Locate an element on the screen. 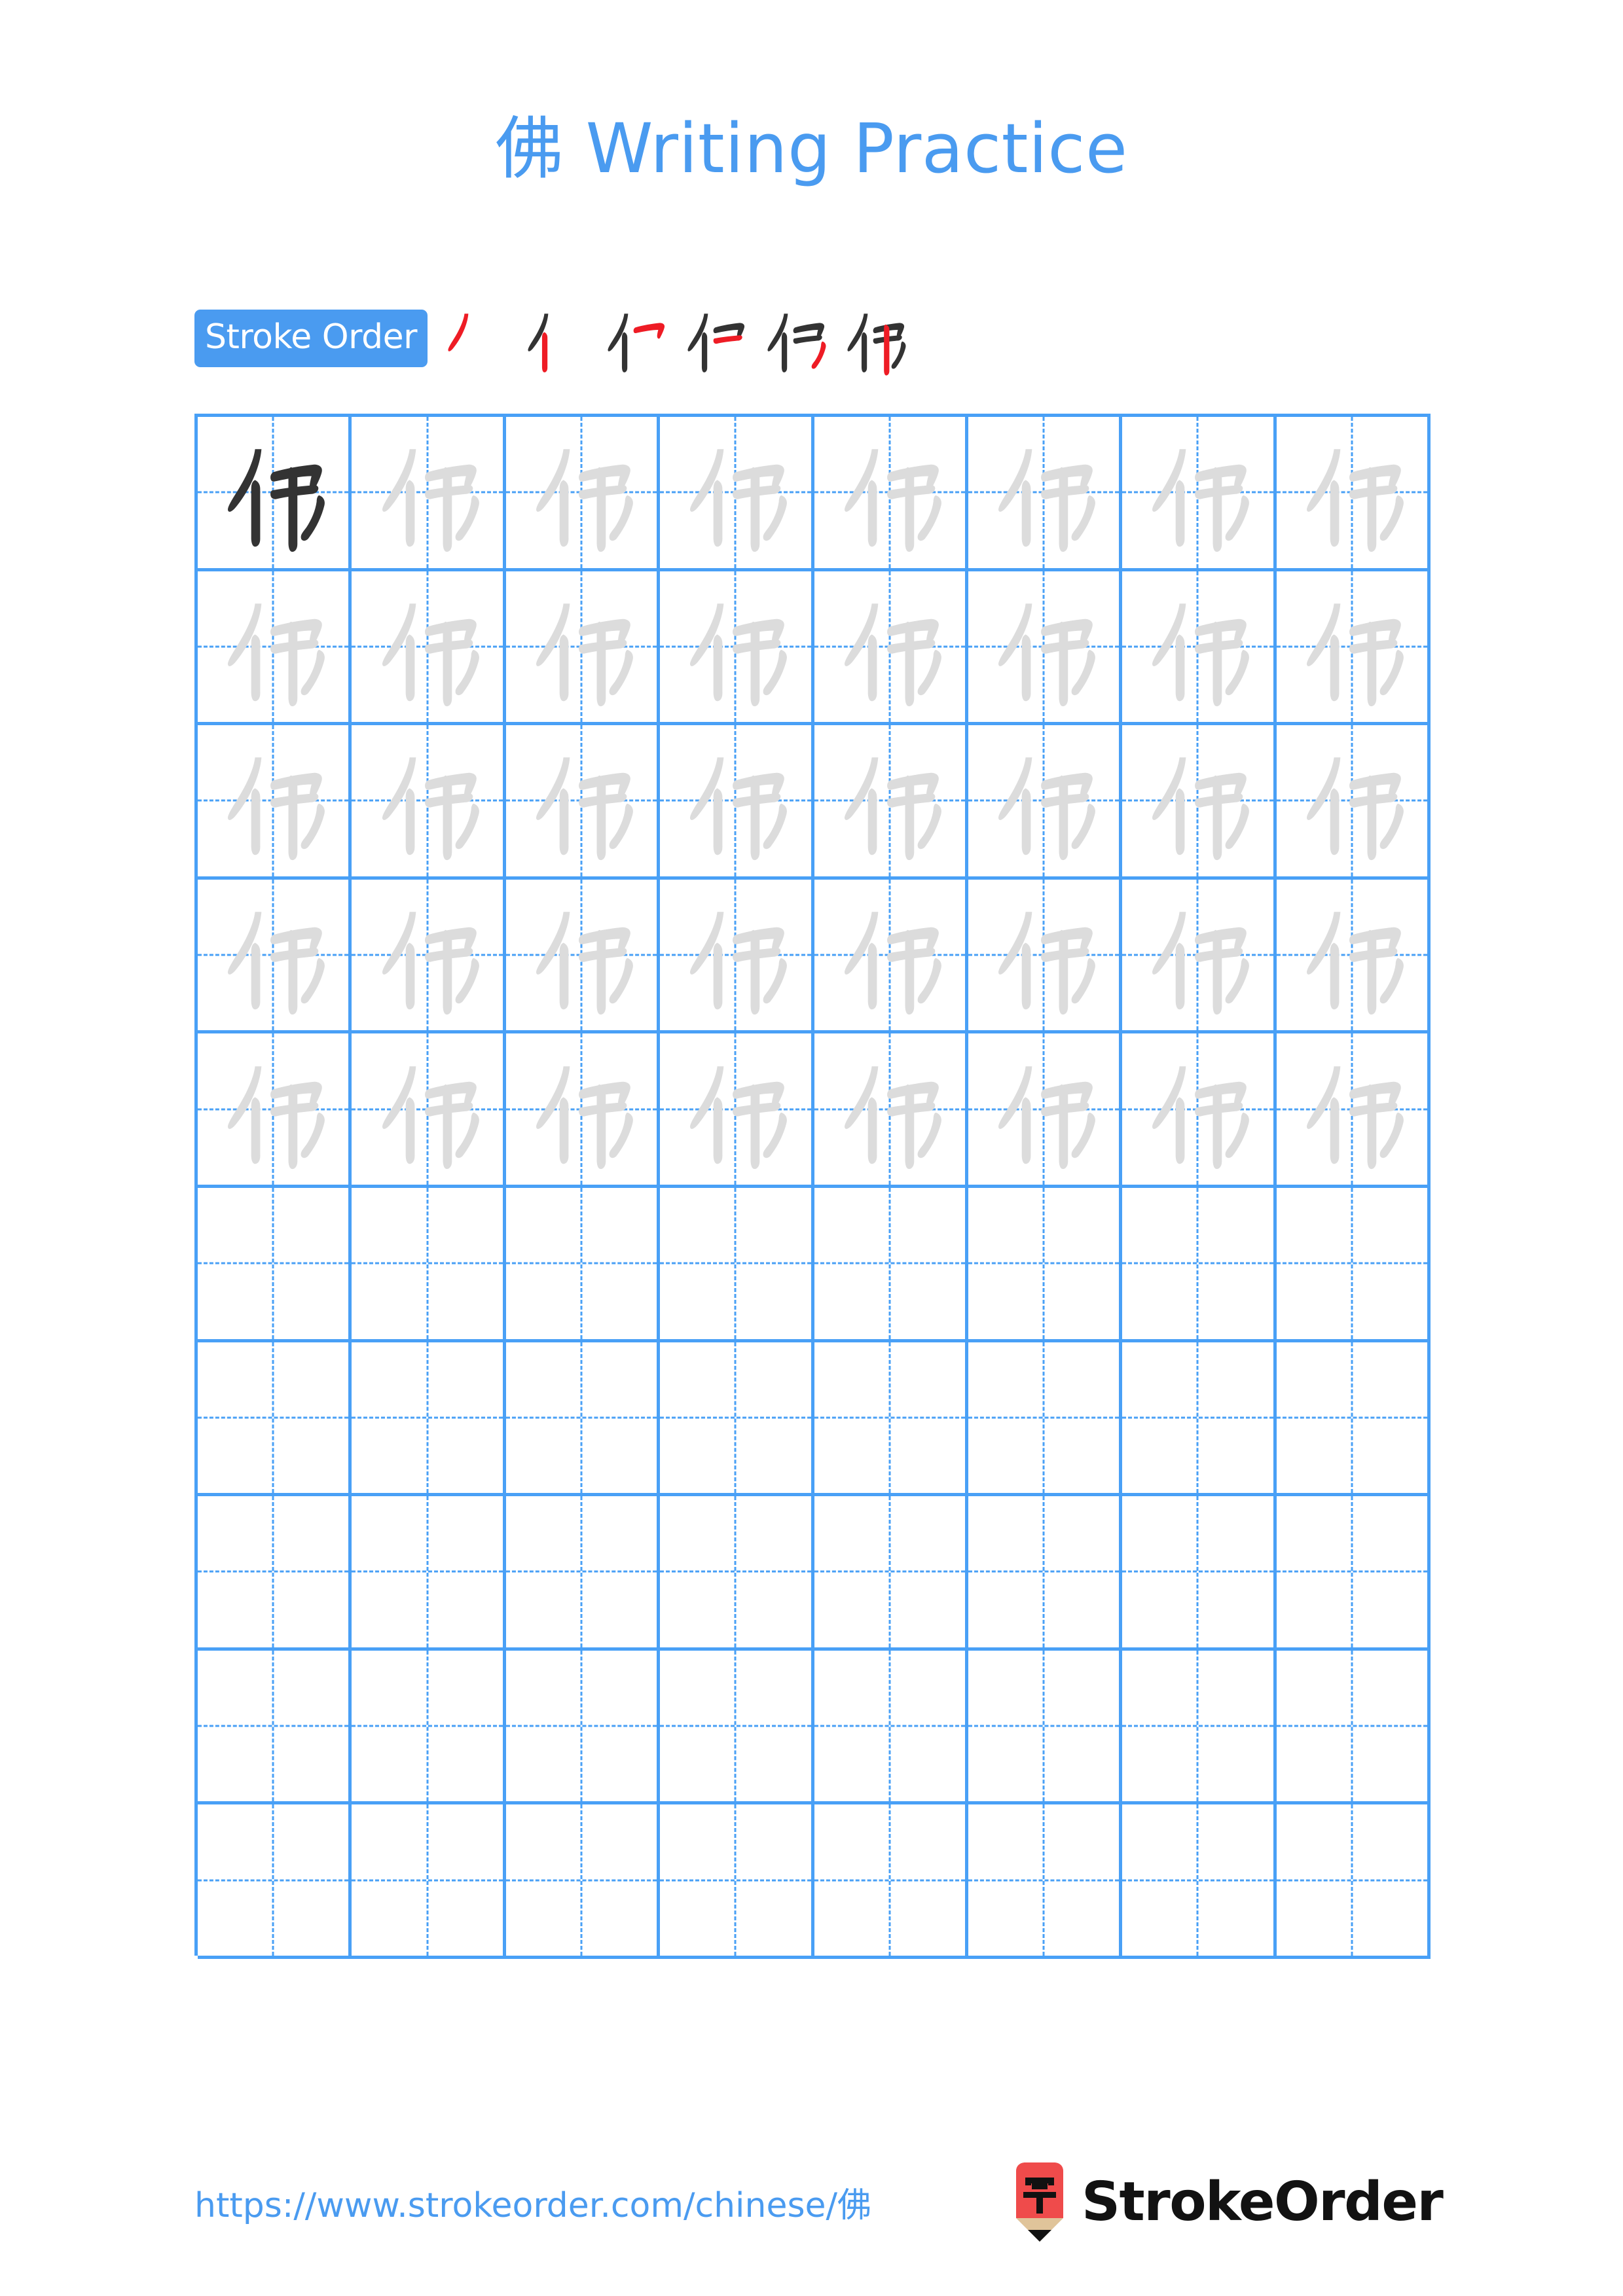 This screenshot has height=2296, width=1623. source-url: https://www.strokeorder.com/chinese/佛 is located at coordinates (532, 2202).